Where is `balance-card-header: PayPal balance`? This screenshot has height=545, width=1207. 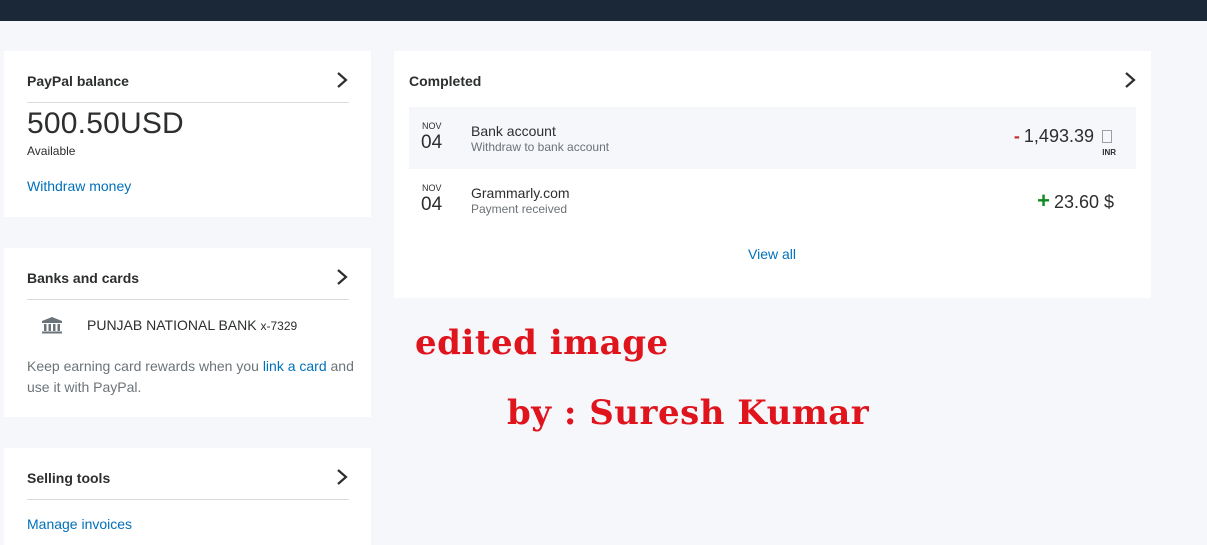 balance-card-header: PayPal balance is located at coordinates (188, 87).